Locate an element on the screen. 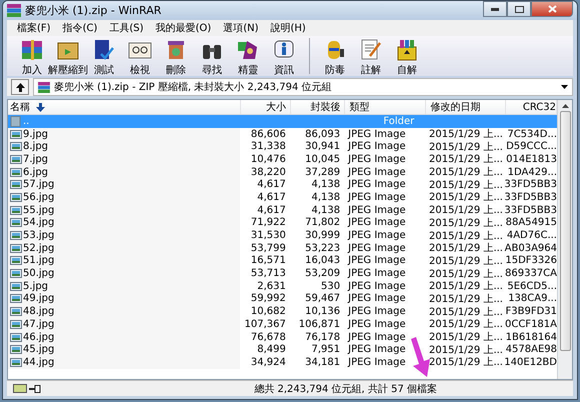 The image size is (580, 402). sort-arrow-icon is located at coordinates (40, 107).